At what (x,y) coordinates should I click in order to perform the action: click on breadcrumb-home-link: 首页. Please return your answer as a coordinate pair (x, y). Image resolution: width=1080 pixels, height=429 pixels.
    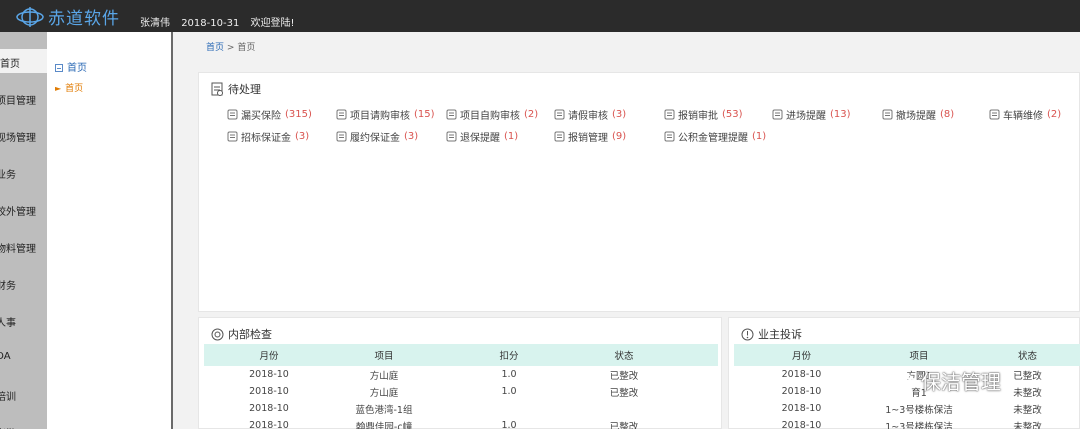
    Looking at the image, I should click on (215, 48).